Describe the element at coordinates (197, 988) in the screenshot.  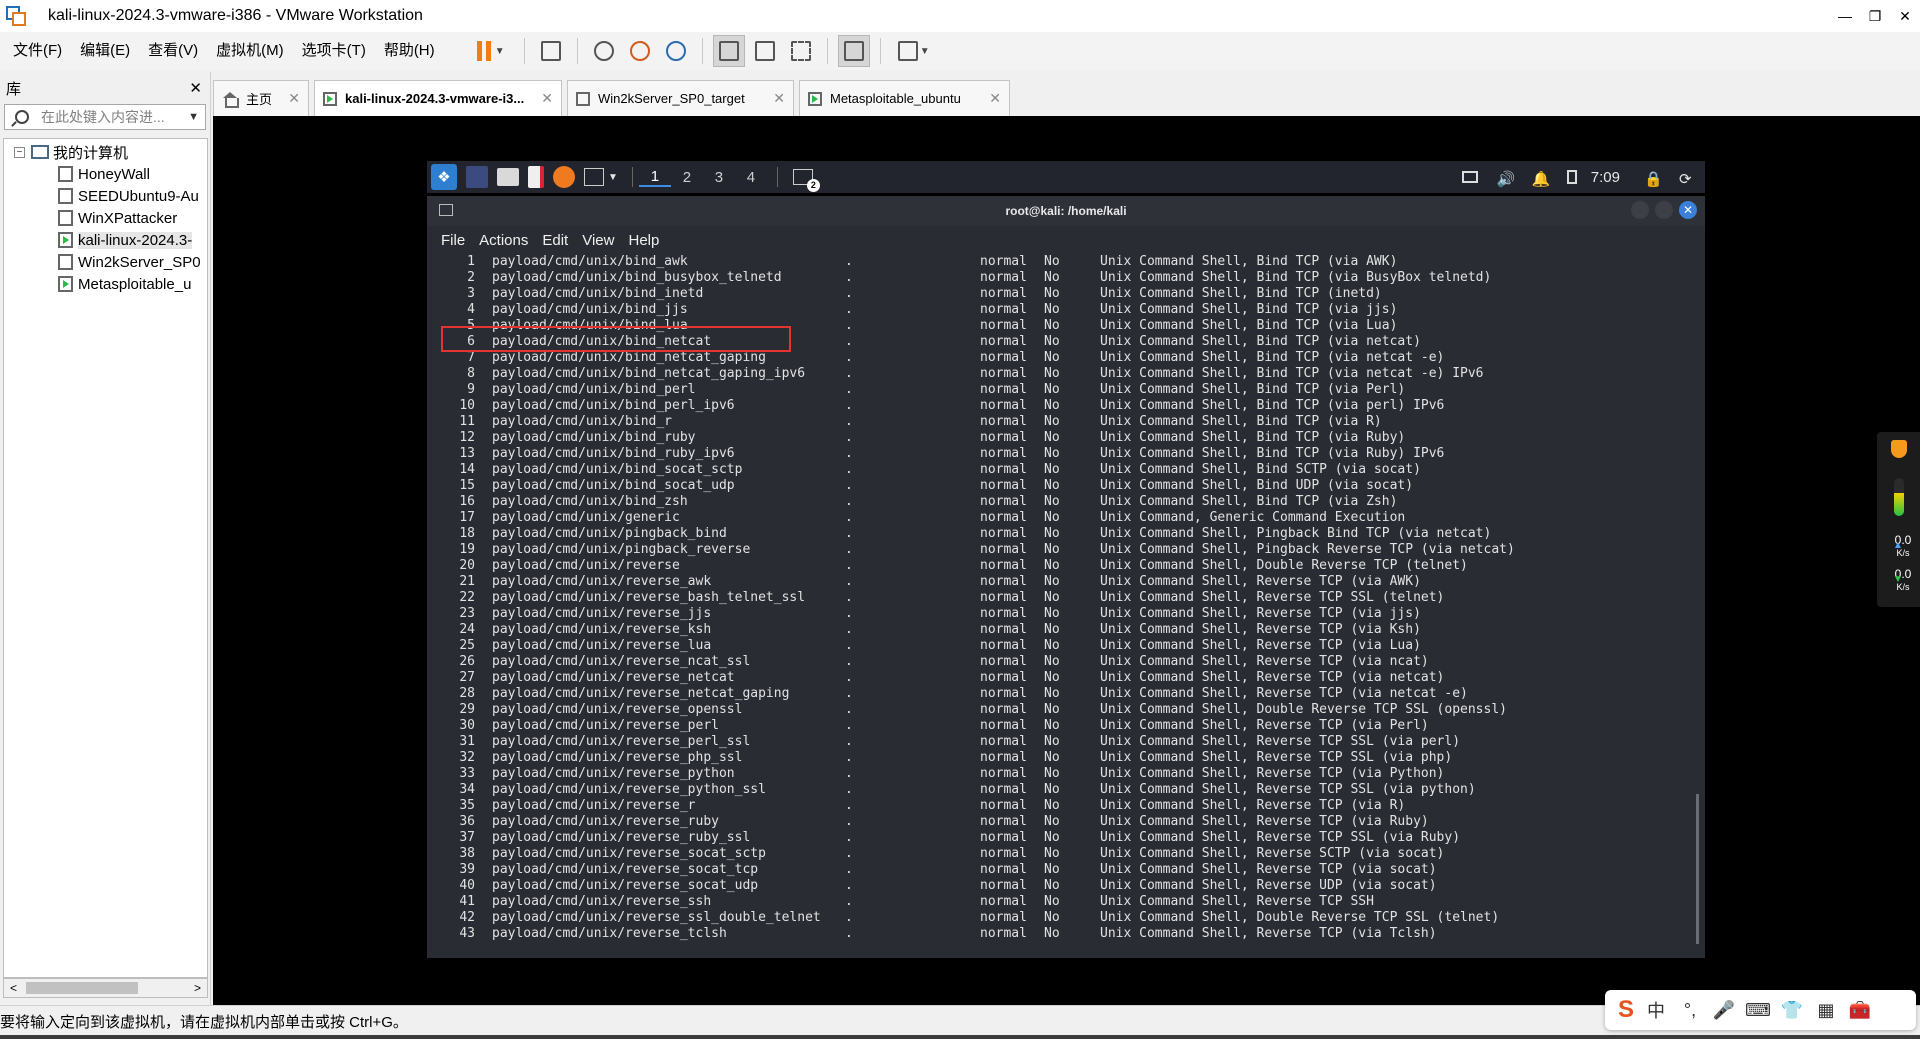
I see `scroll-right-icon: >` at that location.